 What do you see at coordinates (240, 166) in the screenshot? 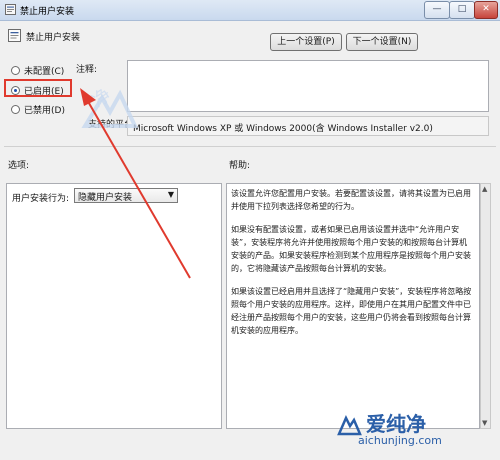
I see `help-heading: 帮助:` at bounding box center [240, 166].